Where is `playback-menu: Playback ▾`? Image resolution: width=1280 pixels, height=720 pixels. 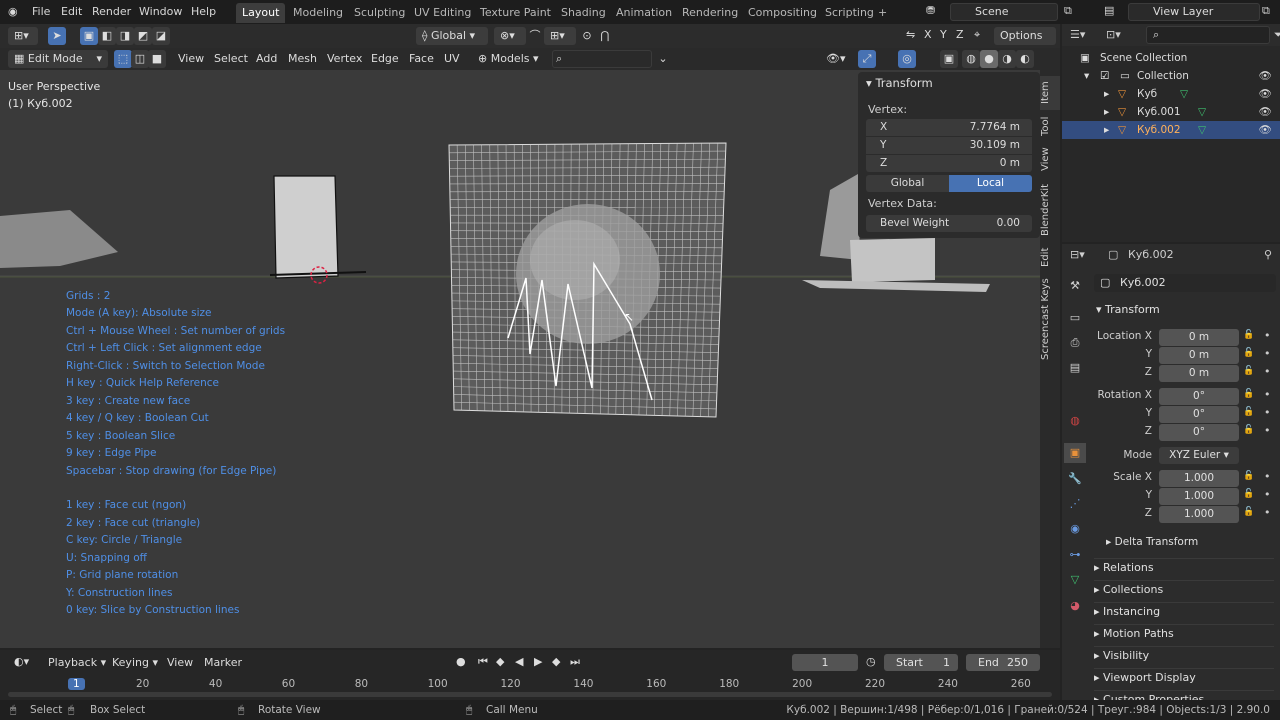
playback-menu: Playback ▾ is located at coordinates (77, 662).